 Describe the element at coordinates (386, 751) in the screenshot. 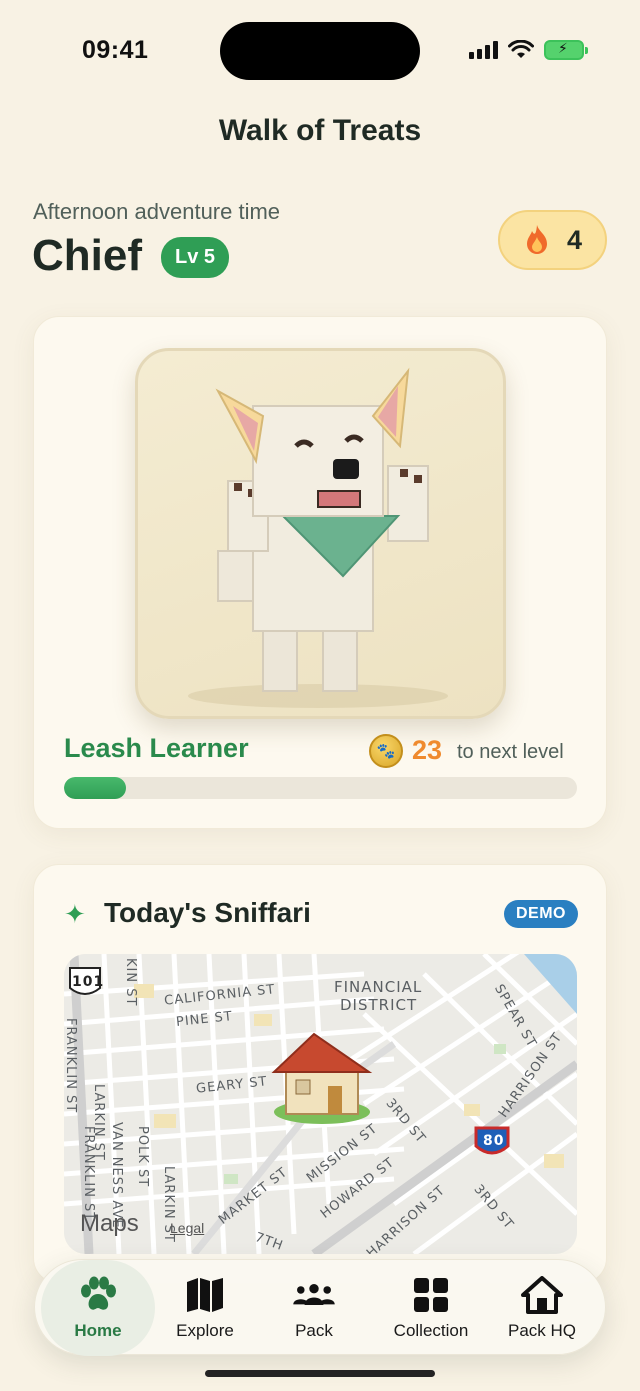

I see `paw-coin-icon: 🐾` at that location.